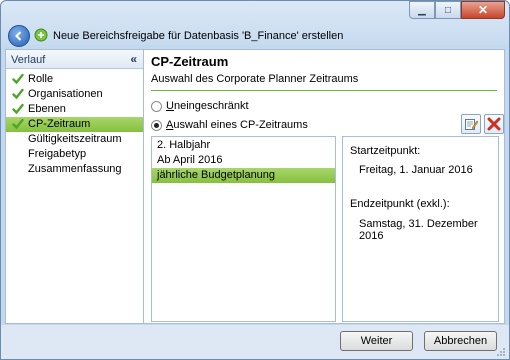 This screenshot has height=360, width=510. Describe the element at coordinates (422, 10) in the screenshot. I see `minimize-button: ▁` at that location.